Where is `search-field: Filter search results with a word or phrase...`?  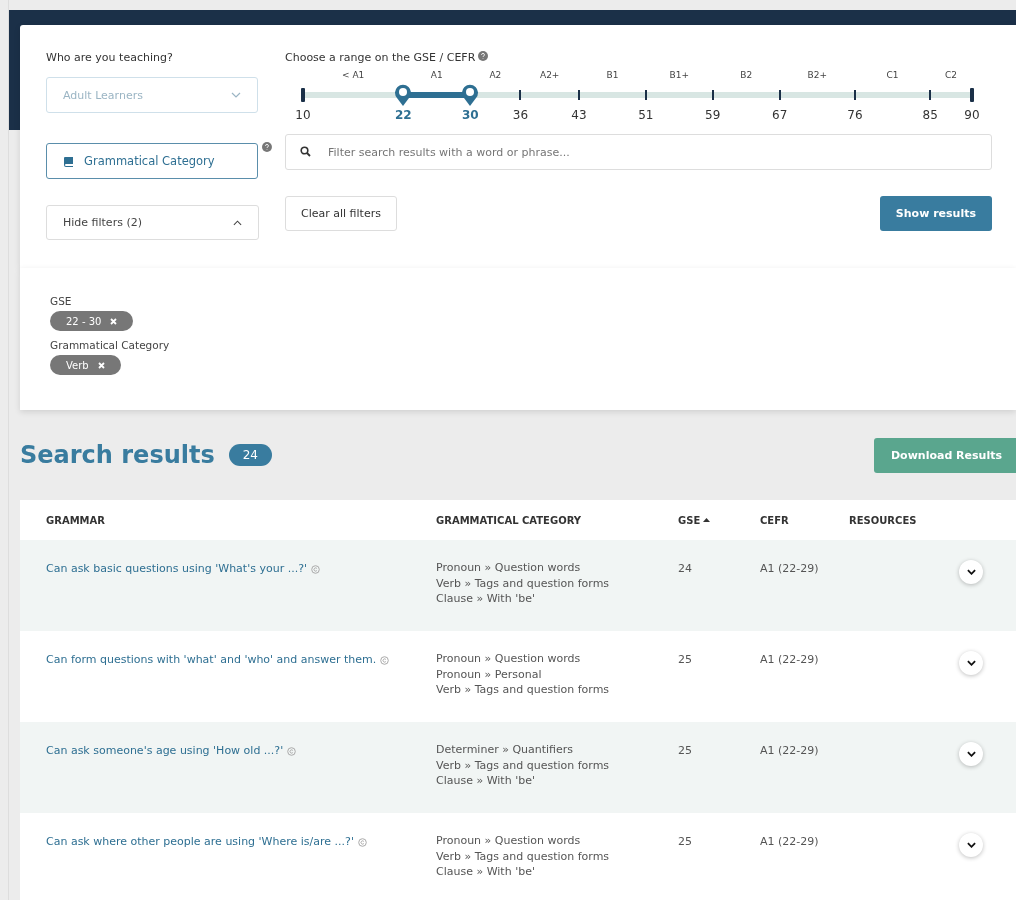 search-field: Filter search results with a word or phrase... is located at coordinates (638, 152).